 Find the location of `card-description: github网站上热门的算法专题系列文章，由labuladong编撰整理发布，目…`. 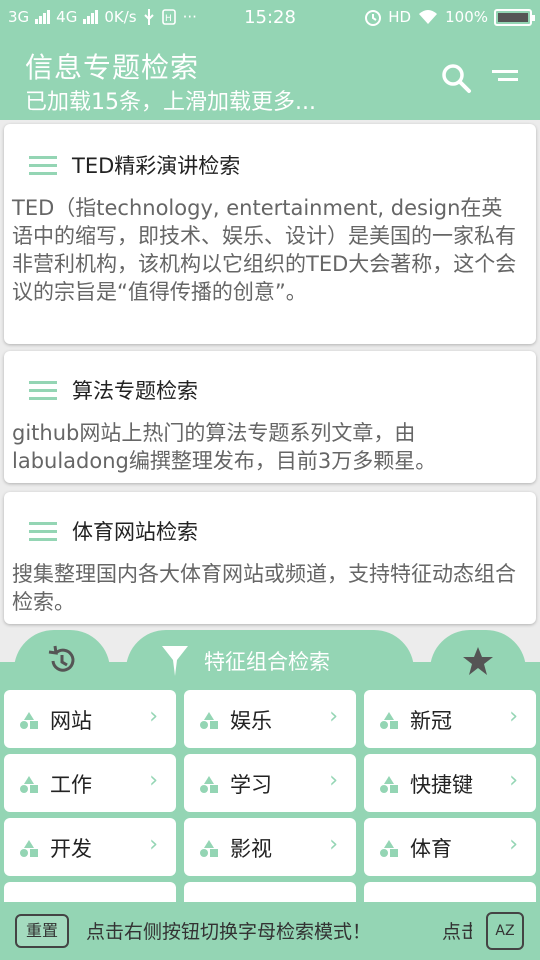

card-description: github网站上热门的算法专题系列文章，由labuladong编撰整理发布，目… is located at coordinates (224, 447).